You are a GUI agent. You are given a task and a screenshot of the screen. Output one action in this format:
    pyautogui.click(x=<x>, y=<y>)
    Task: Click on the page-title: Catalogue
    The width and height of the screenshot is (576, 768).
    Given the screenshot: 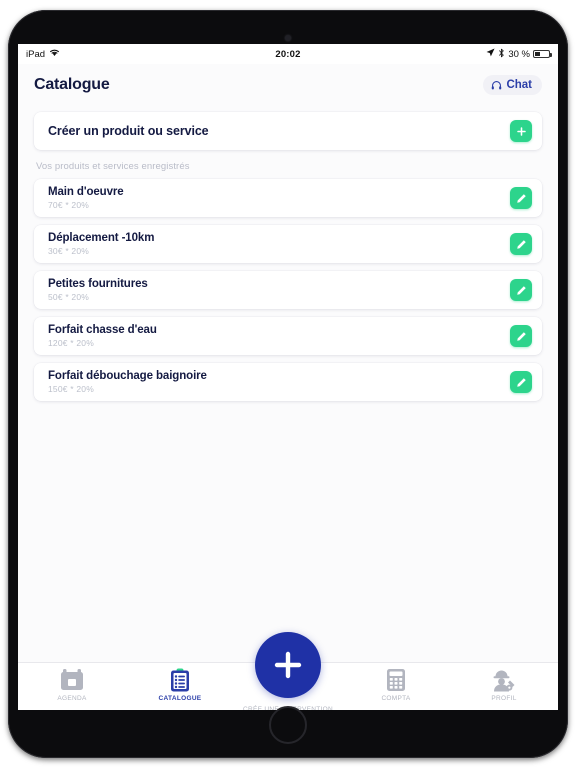 What is the action you would take?
    pyautogui.click(x=72, y=84)
    